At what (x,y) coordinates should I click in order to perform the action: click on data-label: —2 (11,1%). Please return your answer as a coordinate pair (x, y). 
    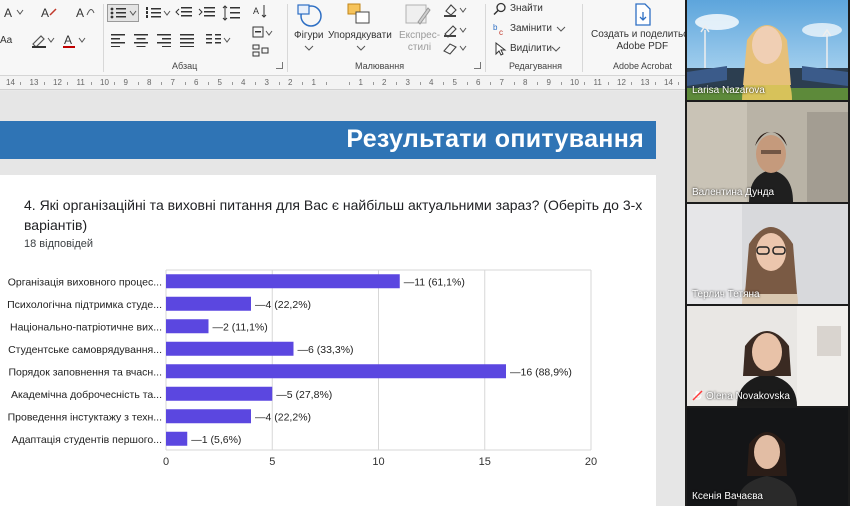
    Looking at the image, I should click on (240, 327).